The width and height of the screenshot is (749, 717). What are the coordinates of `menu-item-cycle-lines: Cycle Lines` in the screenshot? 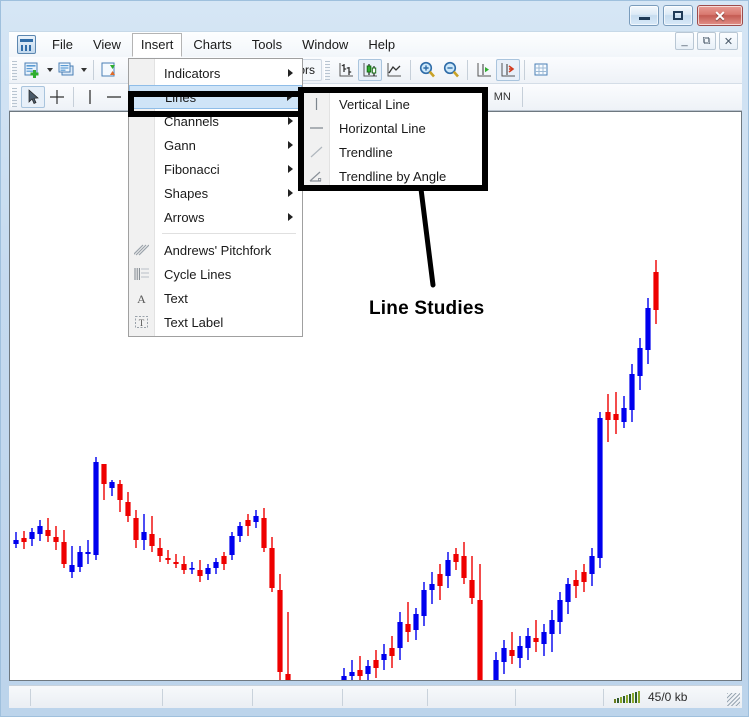 It's located at (215, 274).